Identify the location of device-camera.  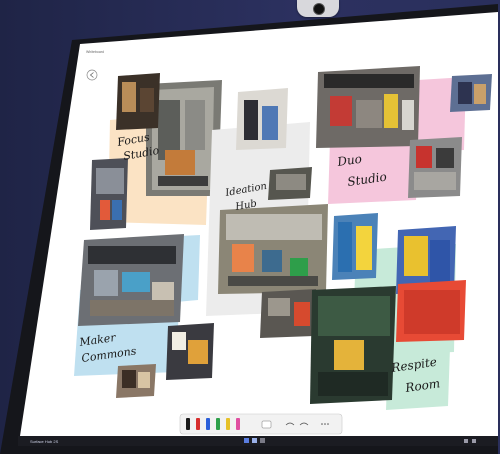
(318, 8).